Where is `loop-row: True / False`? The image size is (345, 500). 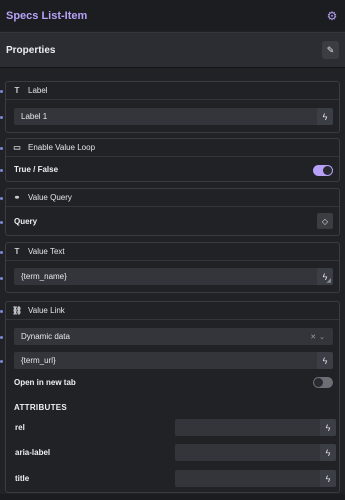
loop-row: True / False is located at coordinates (173, 169).